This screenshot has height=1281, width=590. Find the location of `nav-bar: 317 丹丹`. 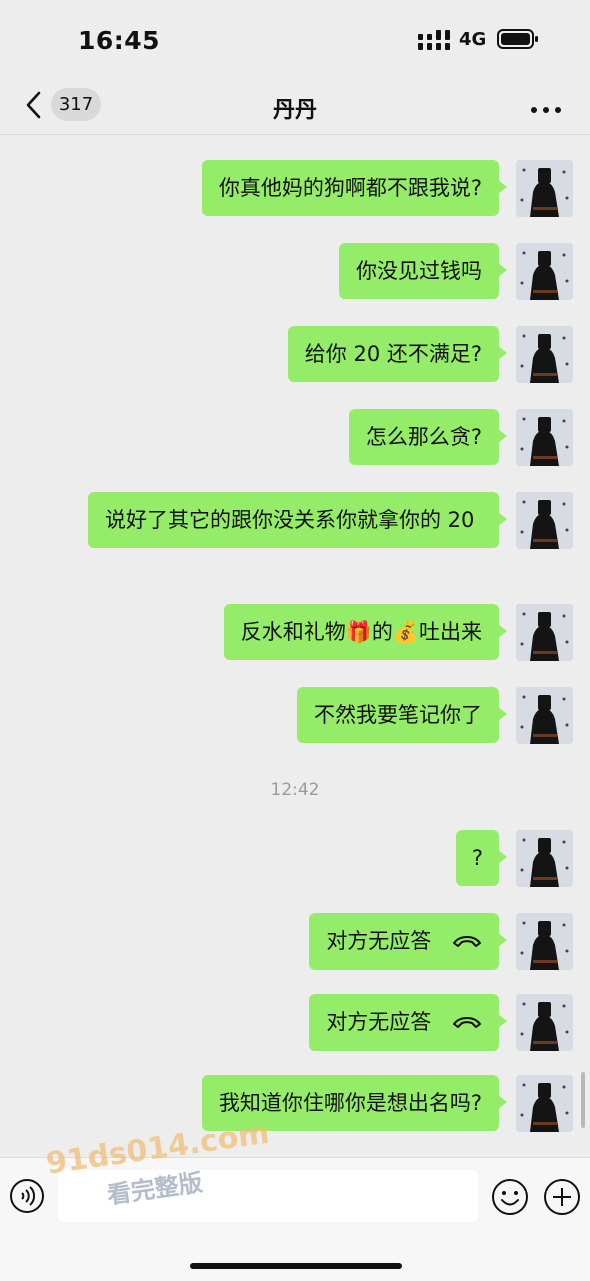

nav-bar: 317 丹丹 is located at coordinates (295, 106).